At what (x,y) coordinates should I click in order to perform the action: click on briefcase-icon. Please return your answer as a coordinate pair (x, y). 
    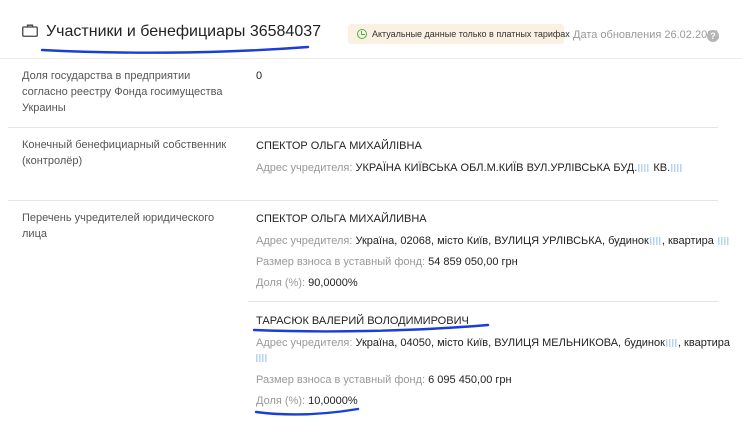
    Looking at the image, I should click on (30, 30).